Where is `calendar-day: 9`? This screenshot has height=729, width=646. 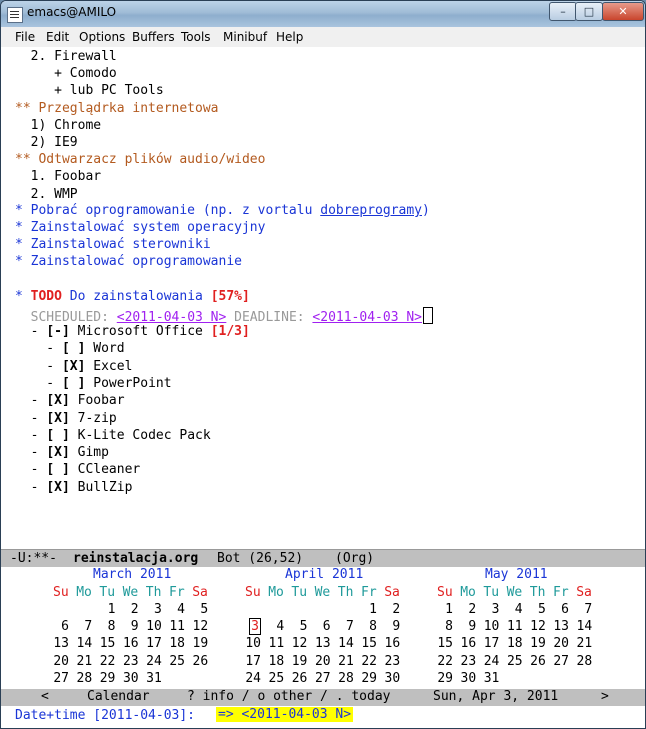
calendar-day: 9 is located at coordinates (129, 626).